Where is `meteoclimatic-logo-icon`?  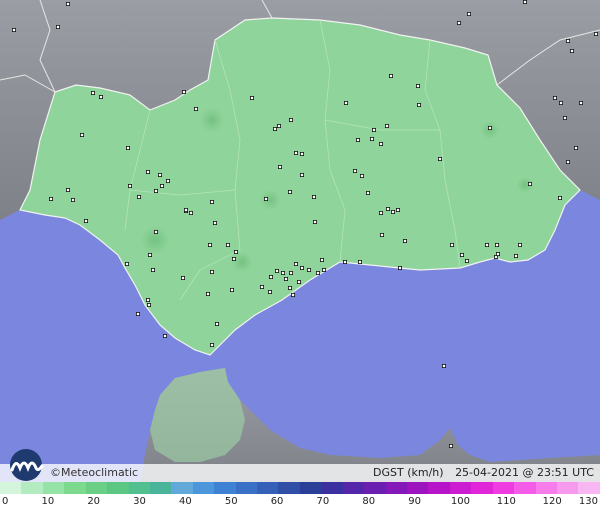 meteoclimatic-logo-icon is located at coordinates (26, 465).